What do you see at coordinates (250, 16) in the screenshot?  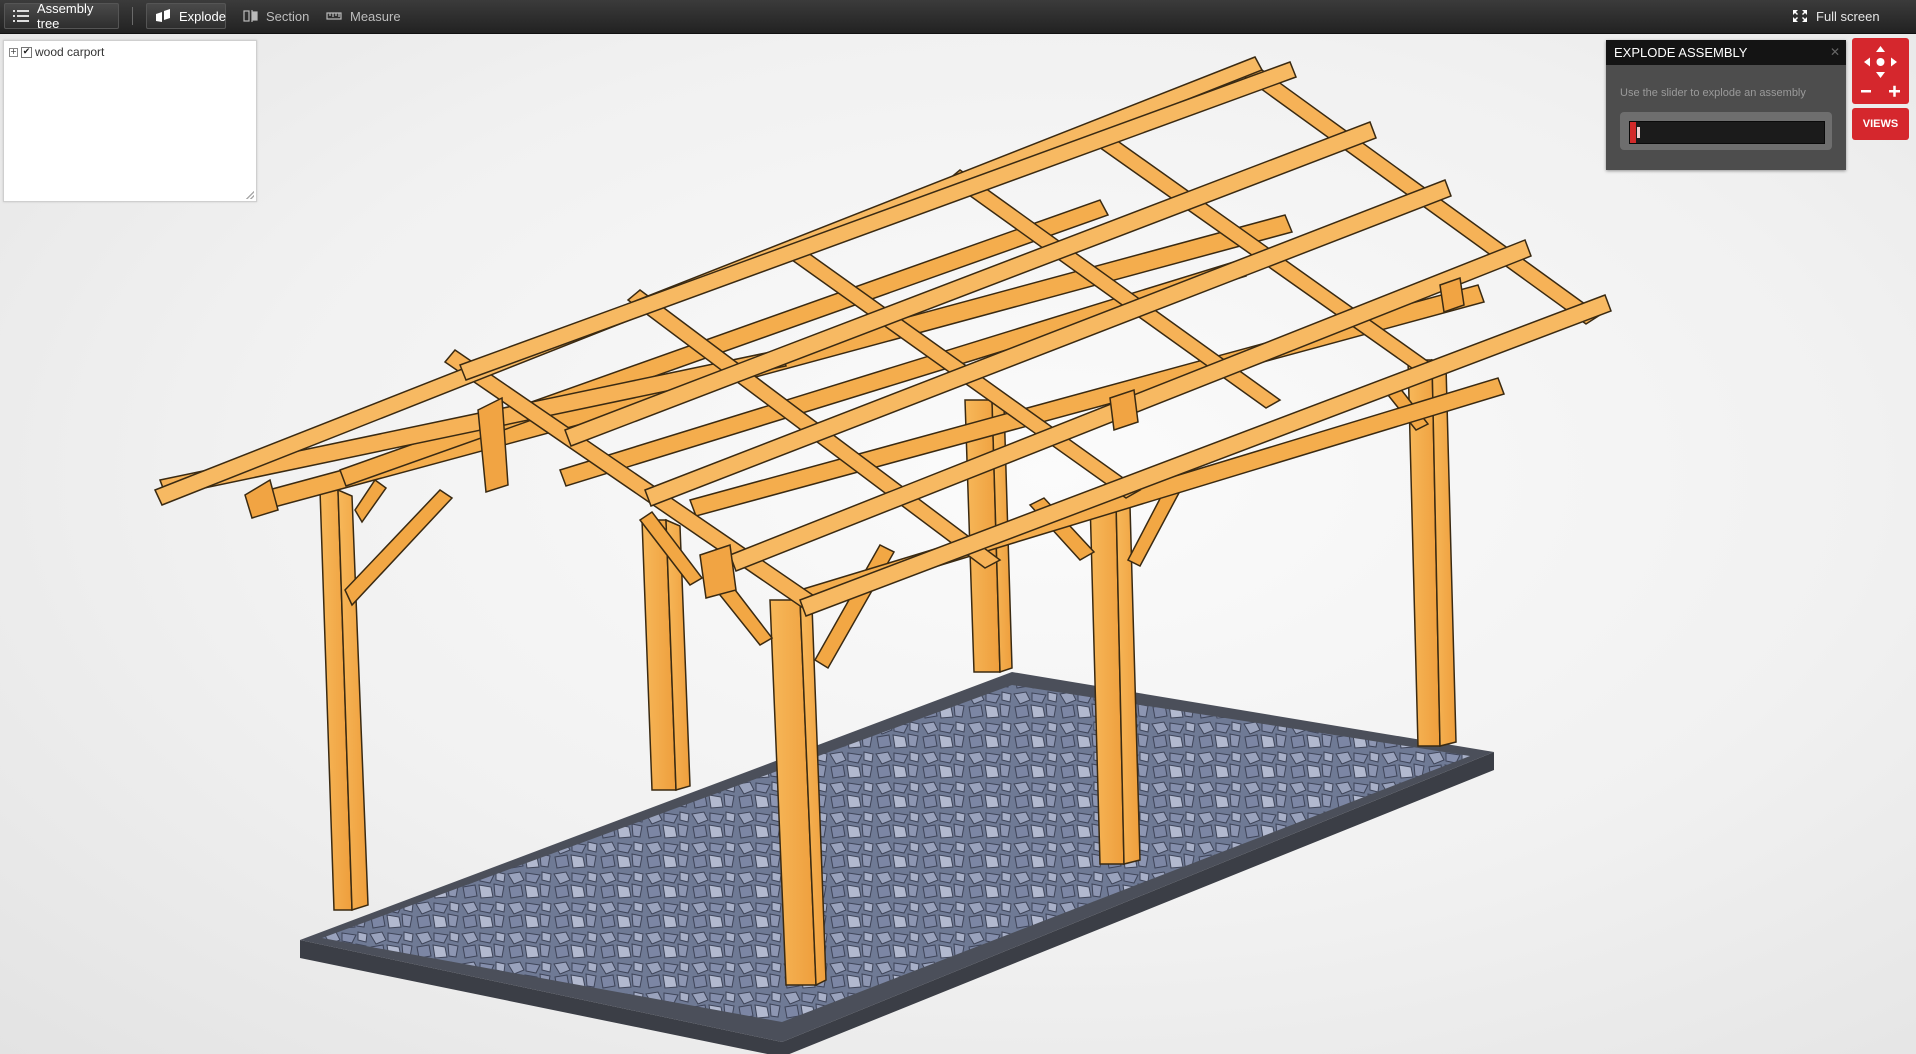 I see `section-icon` at bounding box center [250, 16].